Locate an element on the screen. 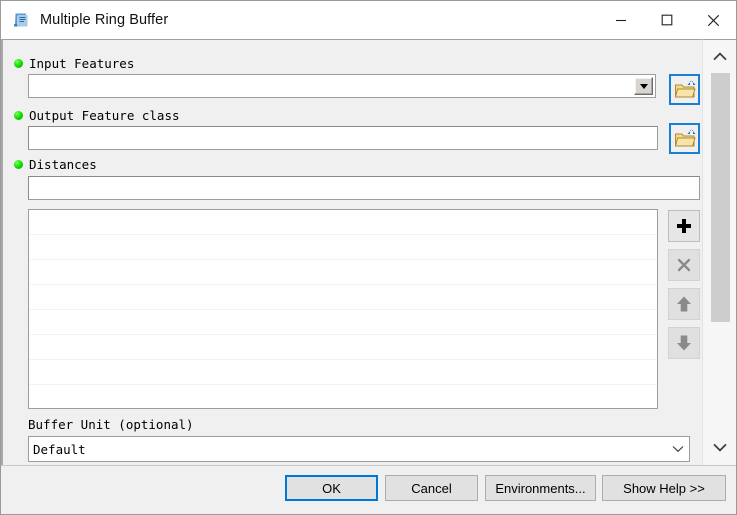  scrollbar-thumb is located at coordinates (721, 197).